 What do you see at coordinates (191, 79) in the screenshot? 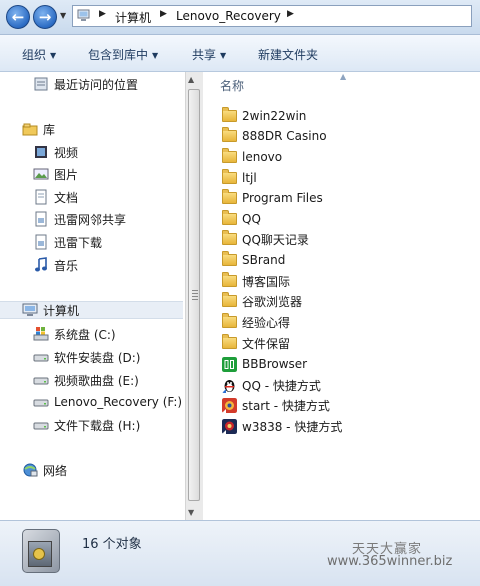
I see `scroll-up-arrow-icon: ▲` at bounding box center [191, 79].